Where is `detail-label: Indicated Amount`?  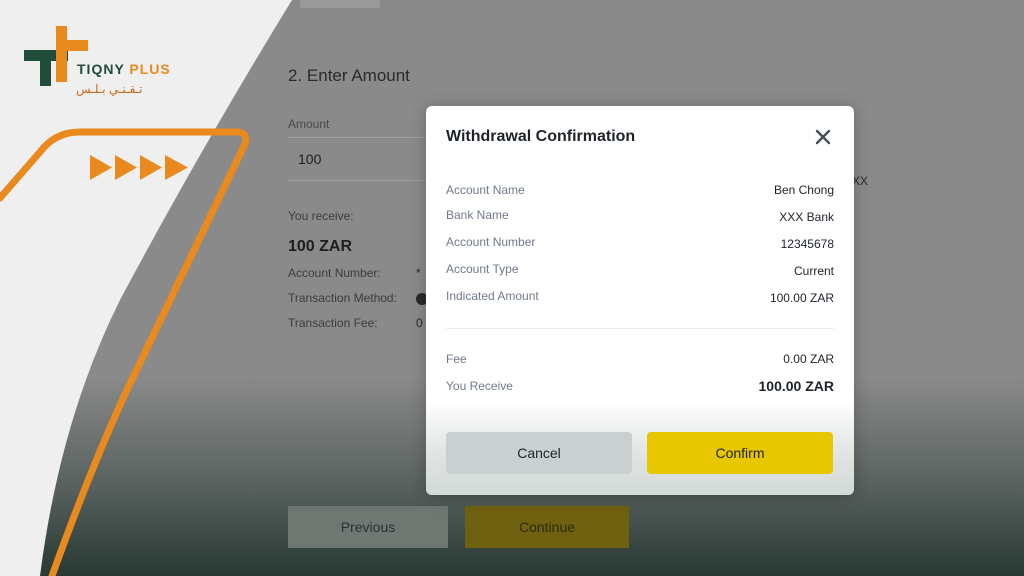
detail-label: Indicated Amount is located at coordinates (492, 296).